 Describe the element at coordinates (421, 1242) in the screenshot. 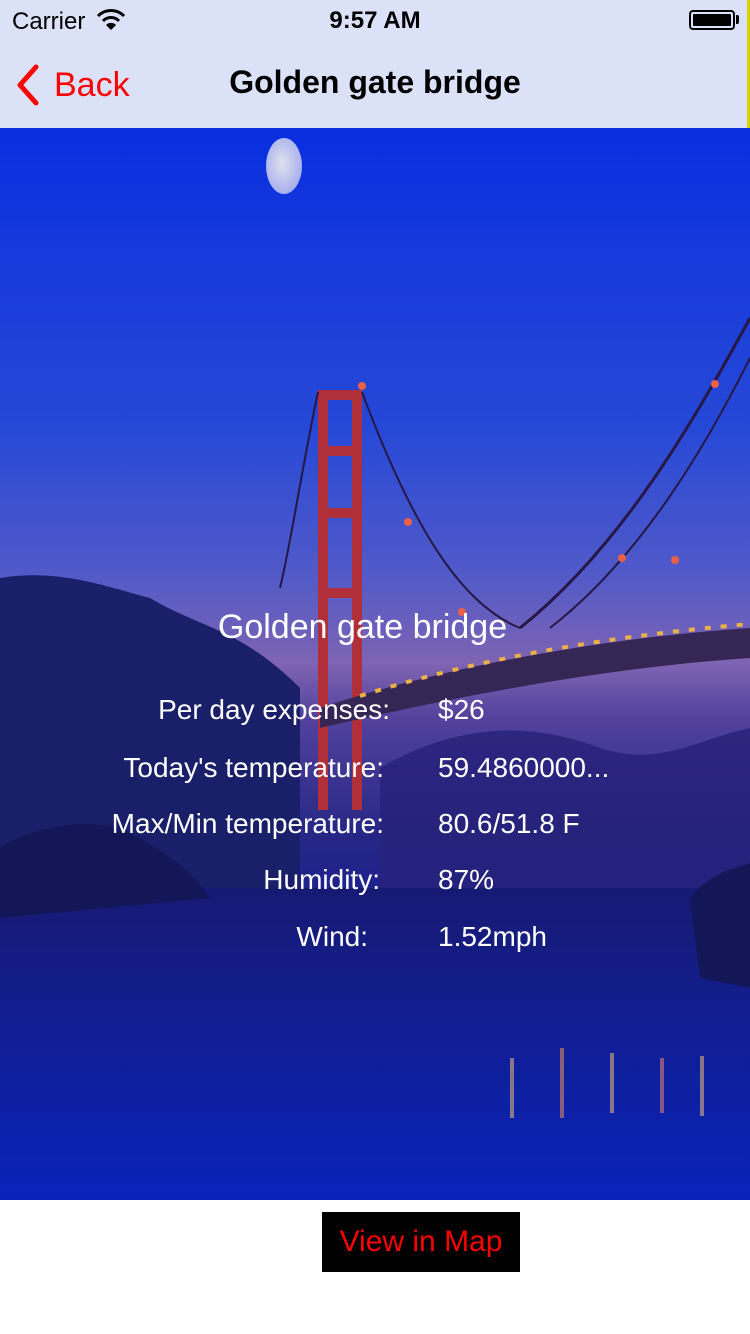

I see `view-in-map-button: View in Map` at that location.